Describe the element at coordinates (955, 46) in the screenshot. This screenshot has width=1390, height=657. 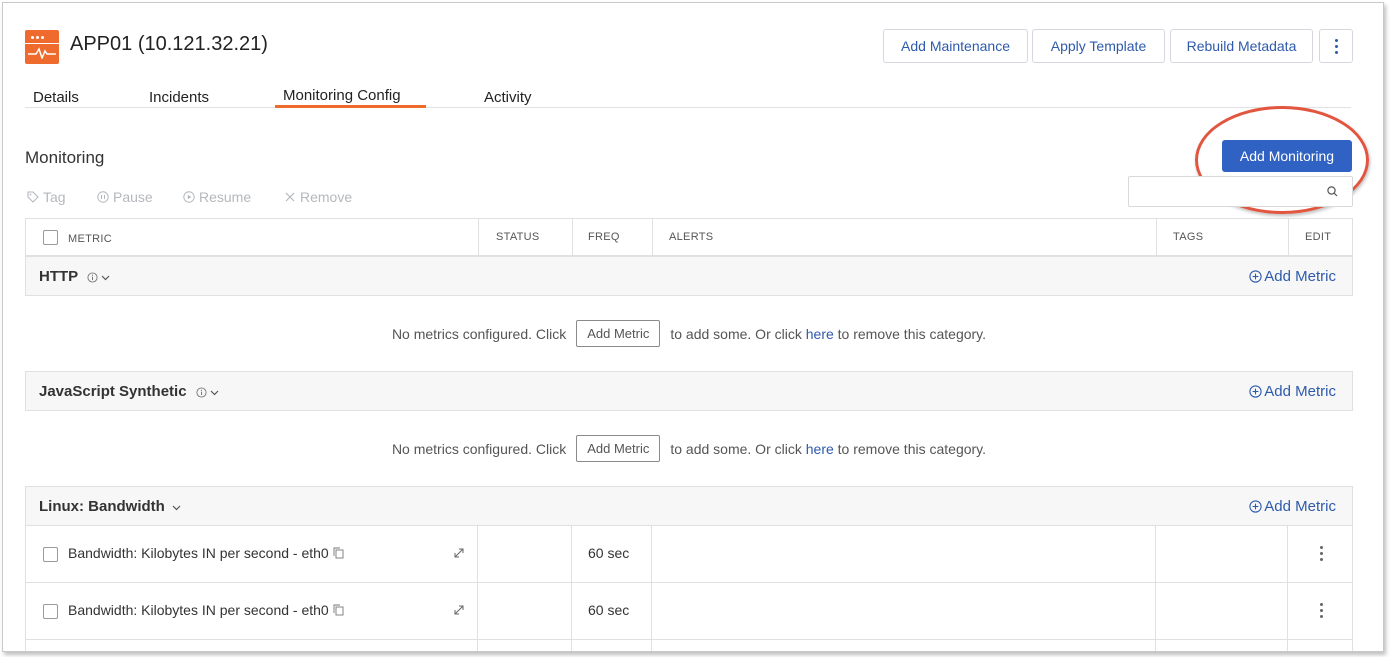
I see `add-maintenance-button: Add Maintenance` at that location.